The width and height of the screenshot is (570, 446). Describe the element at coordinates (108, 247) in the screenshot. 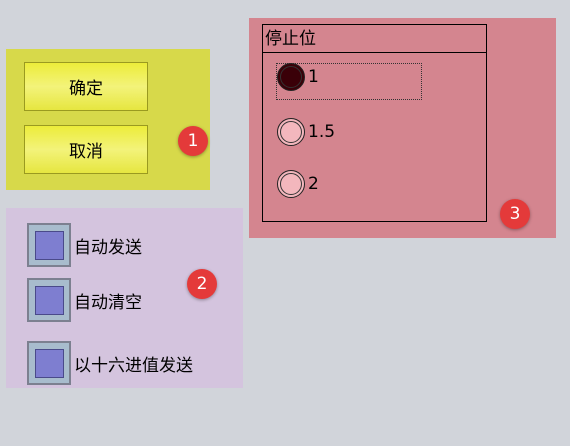

I see `auto-send-label: 自动发送` at that location.